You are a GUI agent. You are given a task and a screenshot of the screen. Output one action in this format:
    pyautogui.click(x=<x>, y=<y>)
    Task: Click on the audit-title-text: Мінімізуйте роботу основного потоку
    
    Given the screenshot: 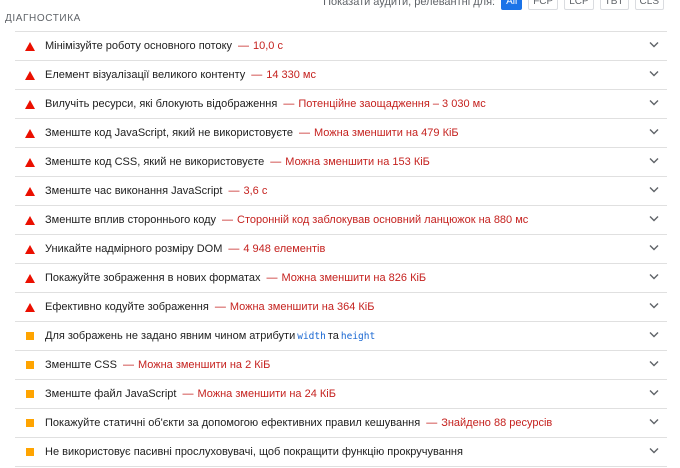 What is the action you would take?
    pyautogui.click(x=139, y=46)
    